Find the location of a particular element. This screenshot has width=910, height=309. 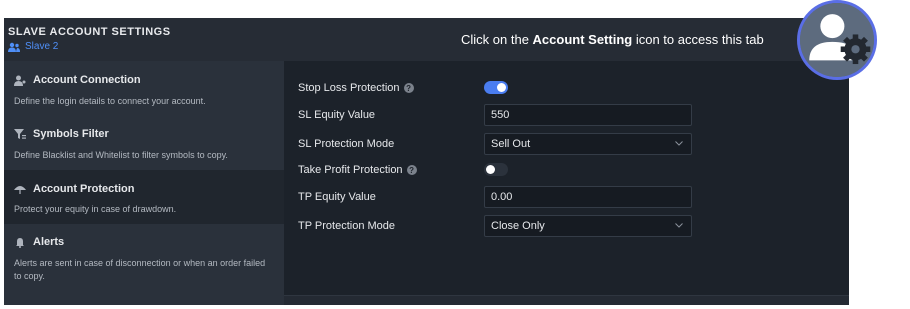

select-value: Sell Out is located at coordinates (511, 144).